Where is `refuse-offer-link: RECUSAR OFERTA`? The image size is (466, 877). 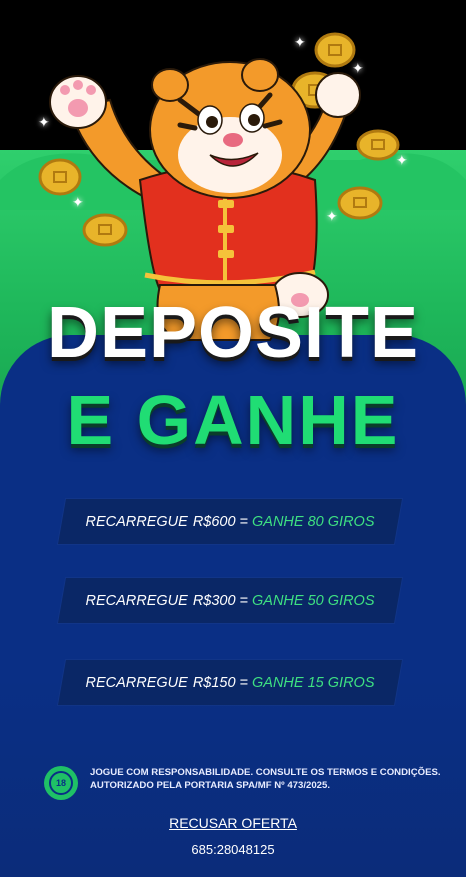
refuse-offer-link: RECUSAR OFERTA is located at coordinates (233, 823).